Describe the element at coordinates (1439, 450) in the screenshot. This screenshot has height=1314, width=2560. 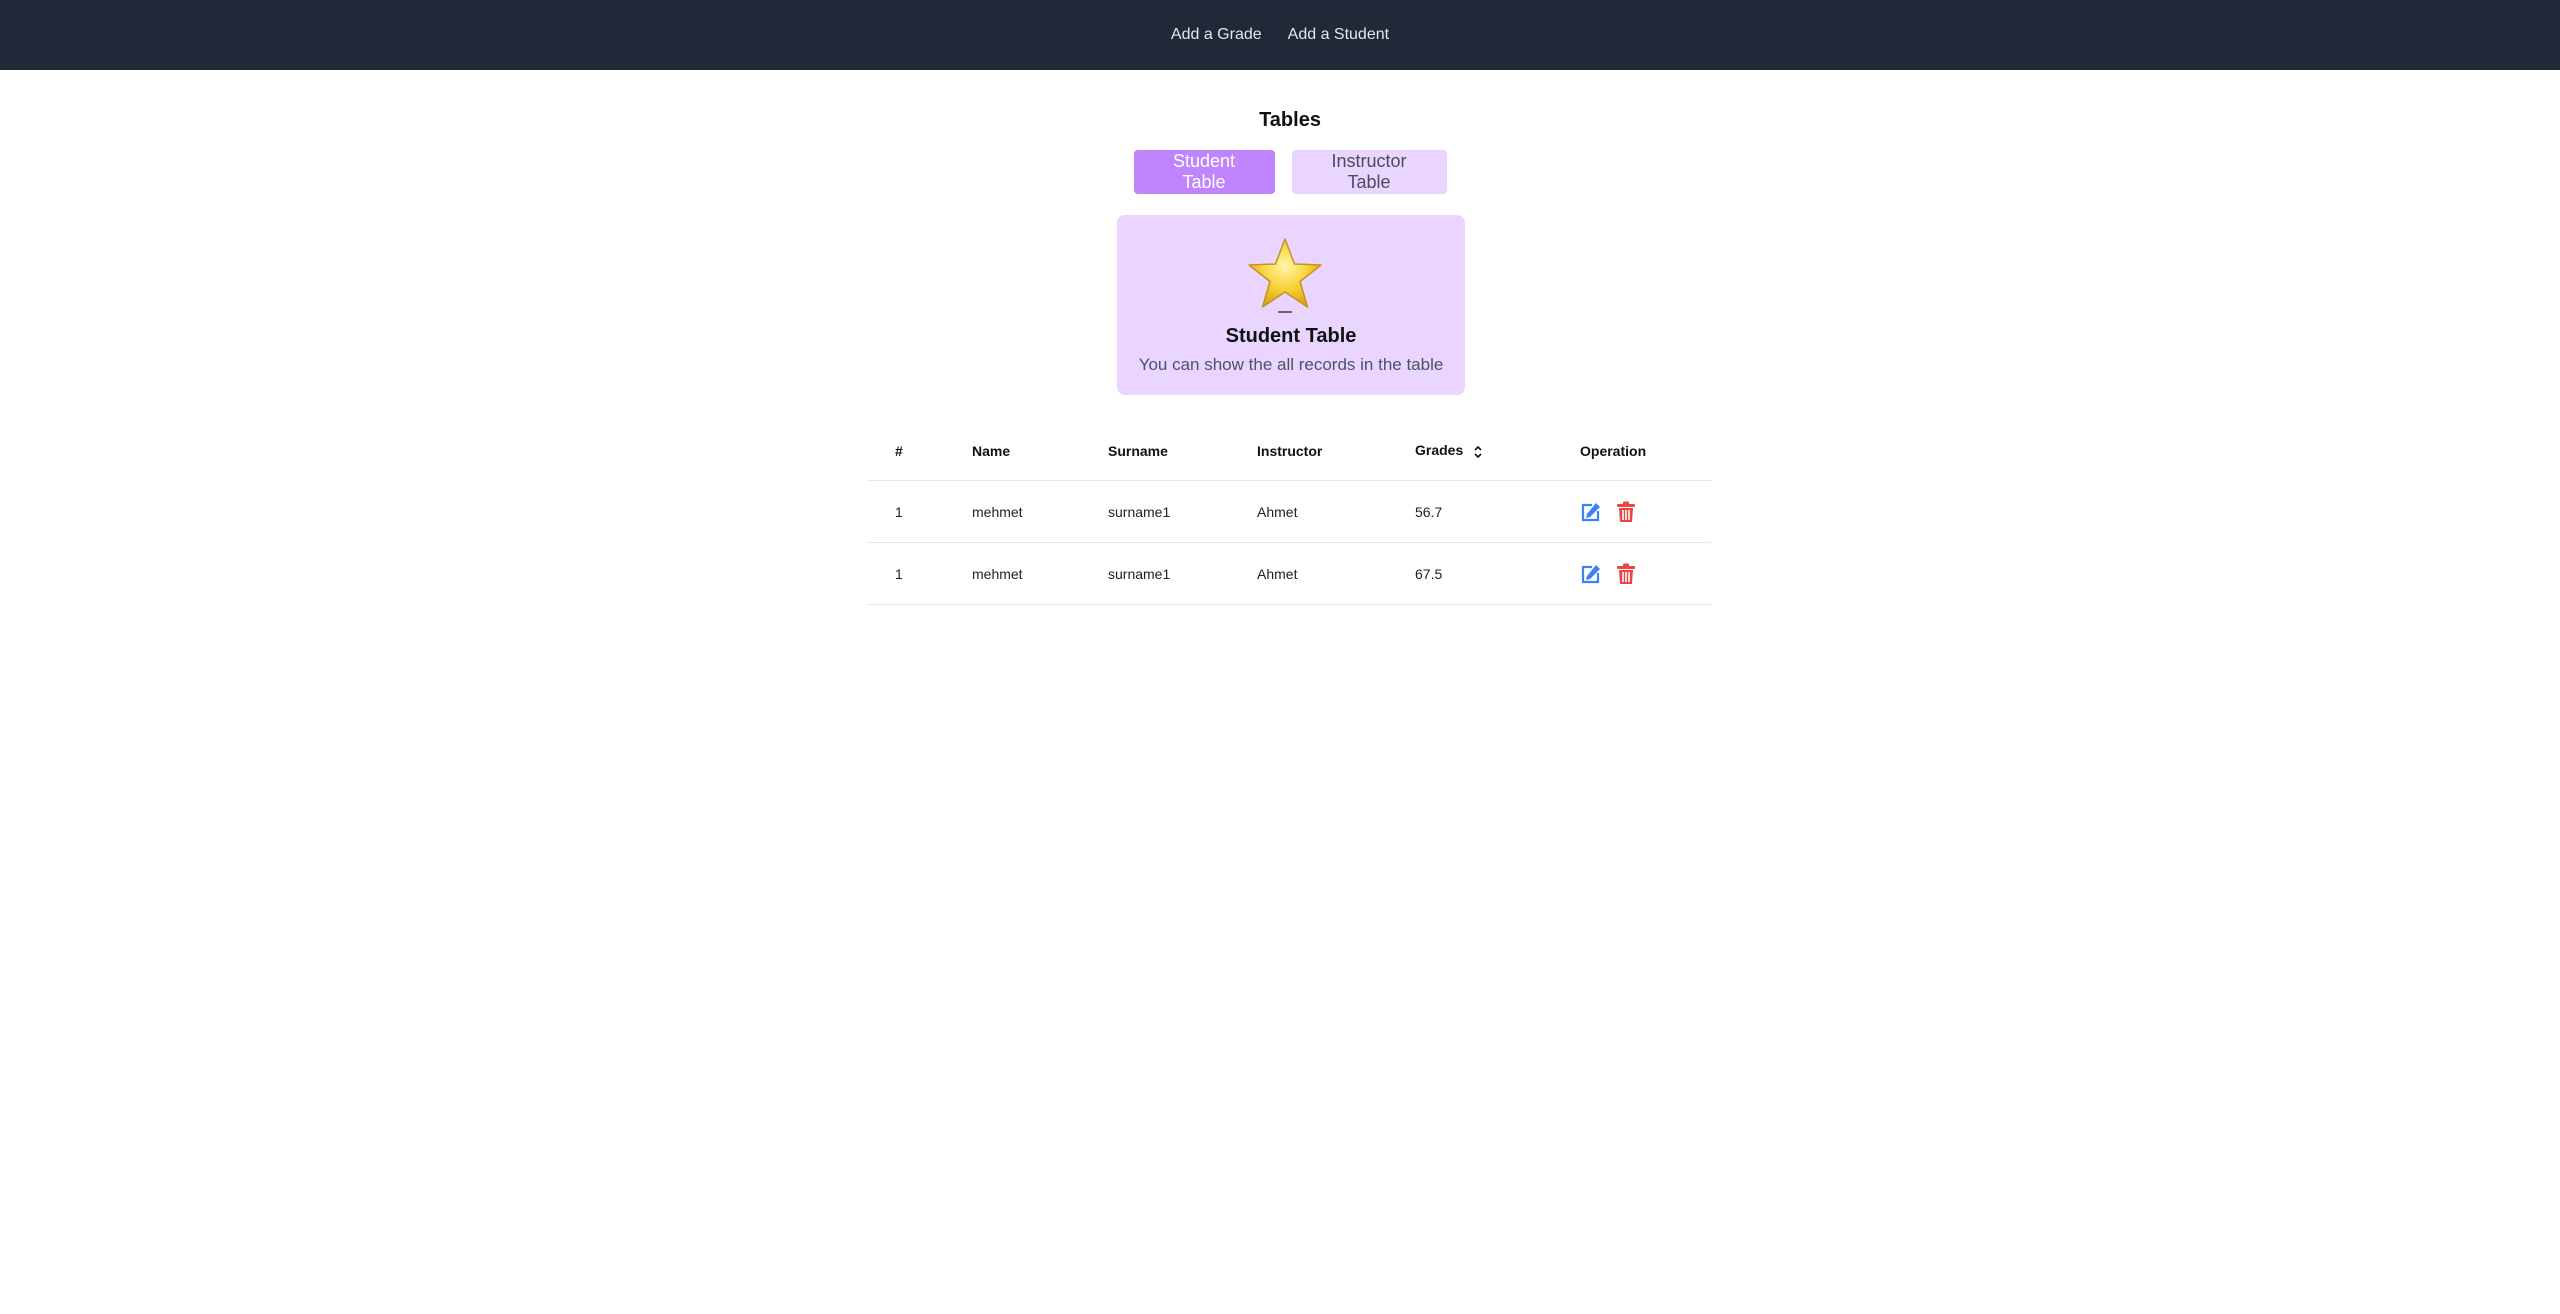
I see `header-grades-label: Grades` at that location.